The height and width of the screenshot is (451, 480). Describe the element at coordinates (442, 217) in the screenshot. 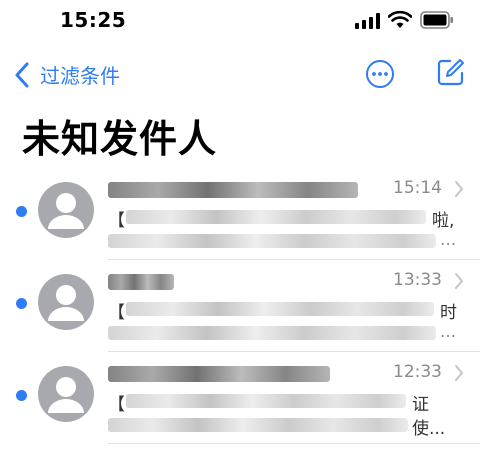

I see `subject-tail: 啦,` at that location.